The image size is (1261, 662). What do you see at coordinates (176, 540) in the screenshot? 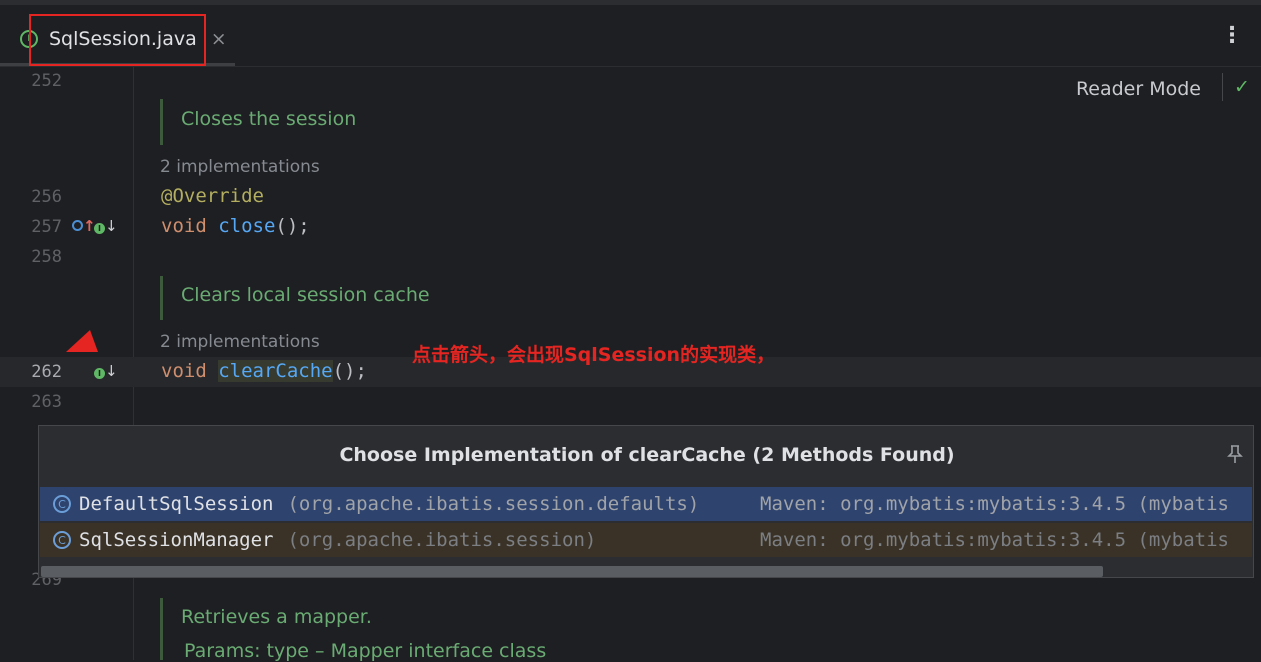
I see `class-name: SqlSessionManager` at bounding box center [176, 540].